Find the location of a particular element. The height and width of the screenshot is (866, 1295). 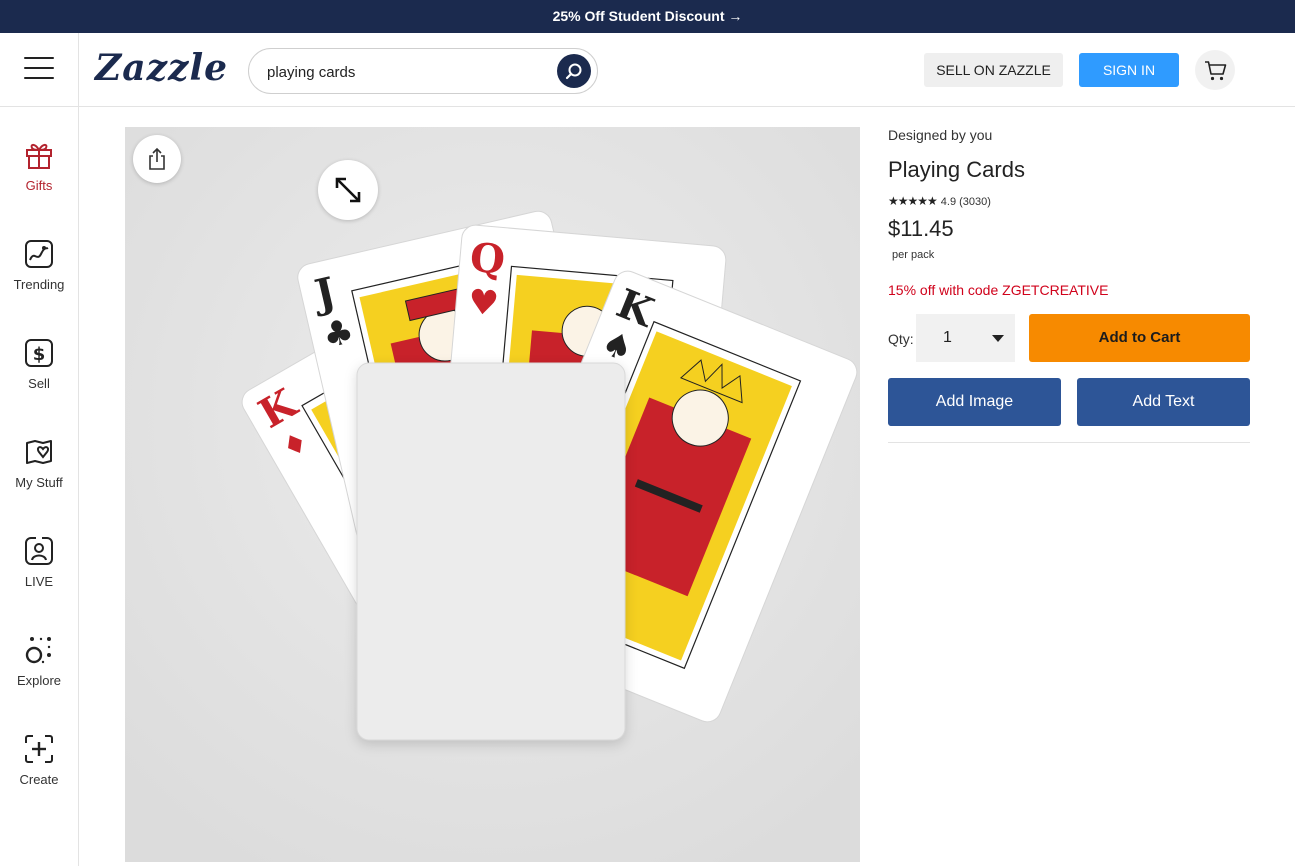

sidebar-item-label: Explore is located at coordinates (39, 680).